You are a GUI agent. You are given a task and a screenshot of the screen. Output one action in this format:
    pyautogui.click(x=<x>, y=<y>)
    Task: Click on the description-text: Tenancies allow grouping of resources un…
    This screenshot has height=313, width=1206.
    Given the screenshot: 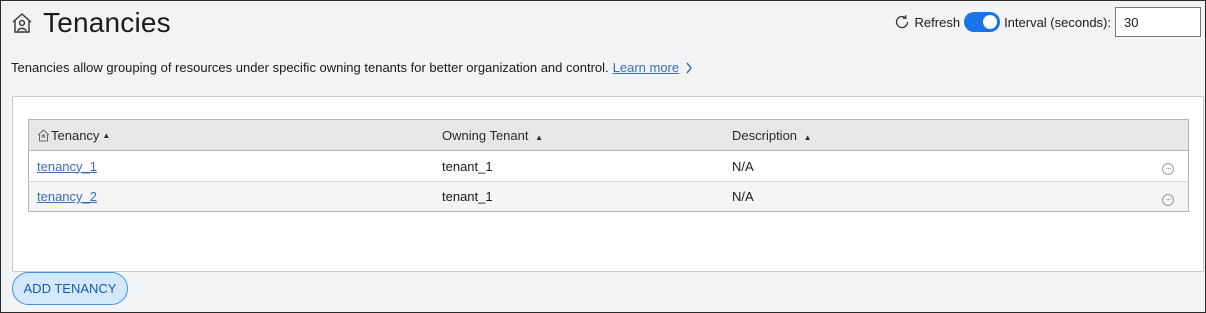 What is the action you would take?
    pyautogui.click(x=310, y=67)
    